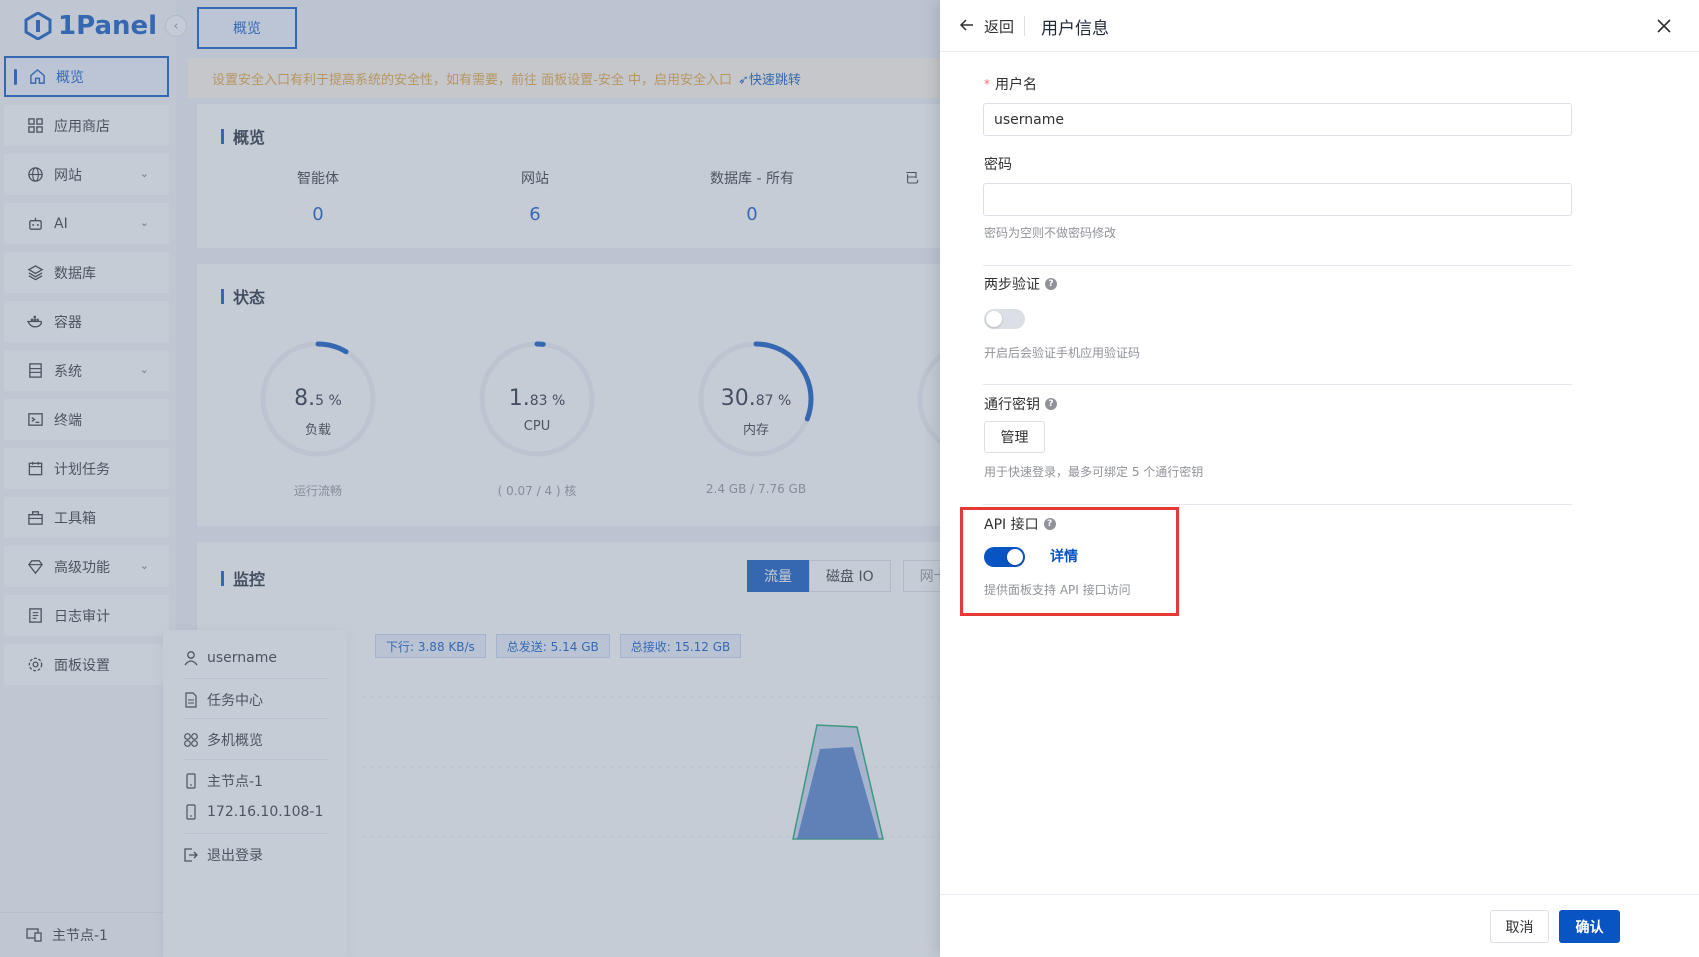 The width and height of the screenshot is (1699, 957). What do you see at coordinates (1062, 353) in the screenshot?
I see `twofa-help: 开启后会验证手机应用验证码` at bounding box center [1062, 353].